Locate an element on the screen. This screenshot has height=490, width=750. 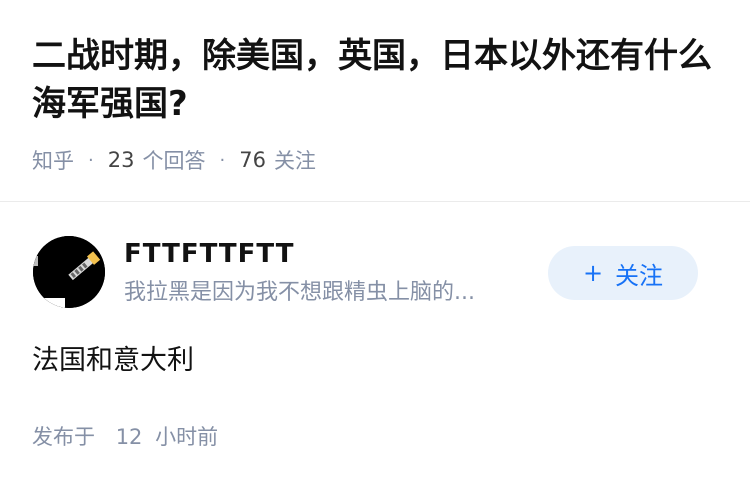
published-prefix: 发布于 is located at coordinates (63, 437).